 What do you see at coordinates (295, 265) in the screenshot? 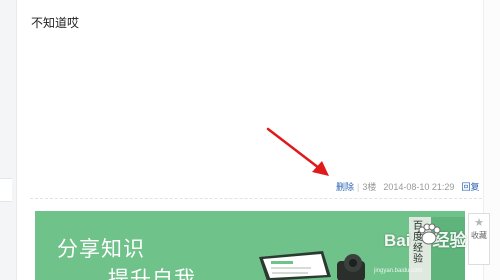
I see `laptop-illustration` at bounding box center [295, 265].